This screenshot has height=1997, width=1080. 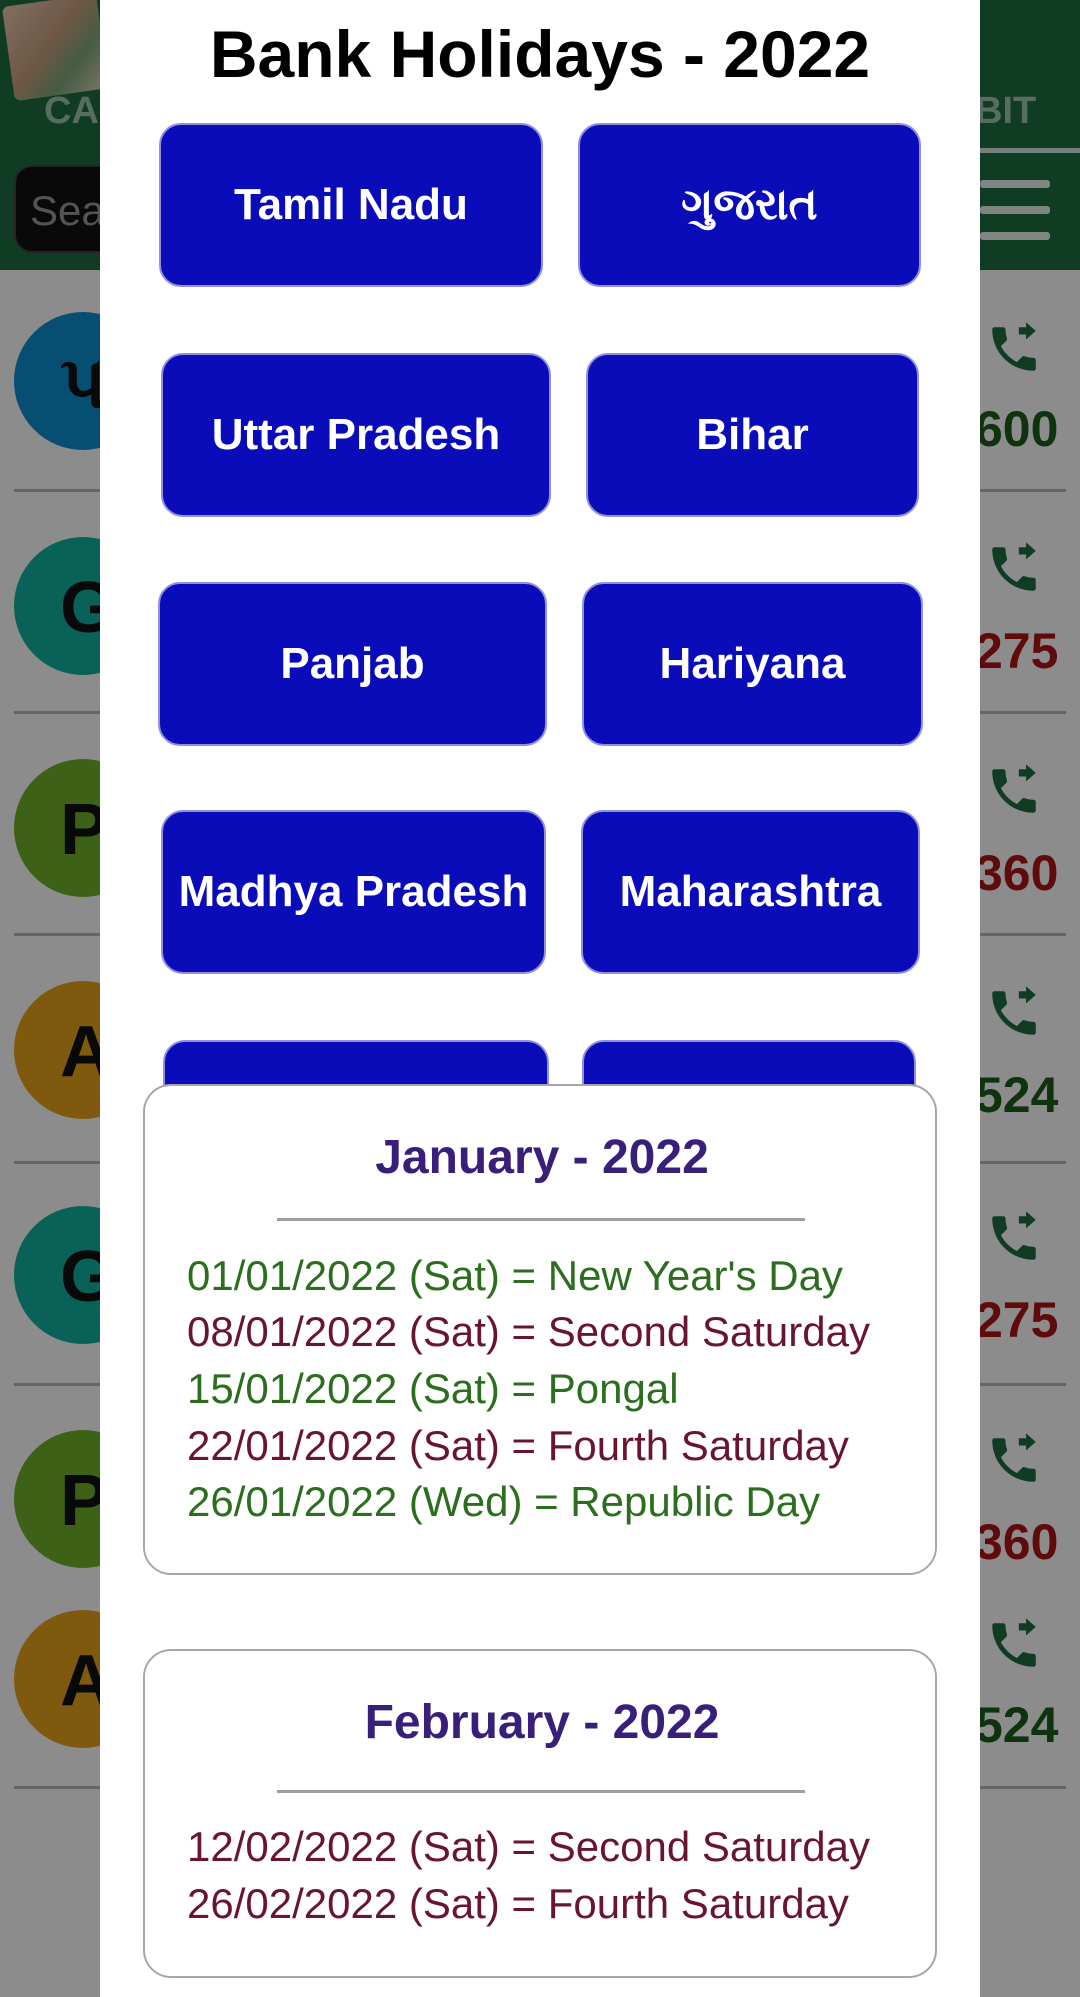 I want to click on state-button-maharashtra: Maharashtra, so click(x=750, y=892).